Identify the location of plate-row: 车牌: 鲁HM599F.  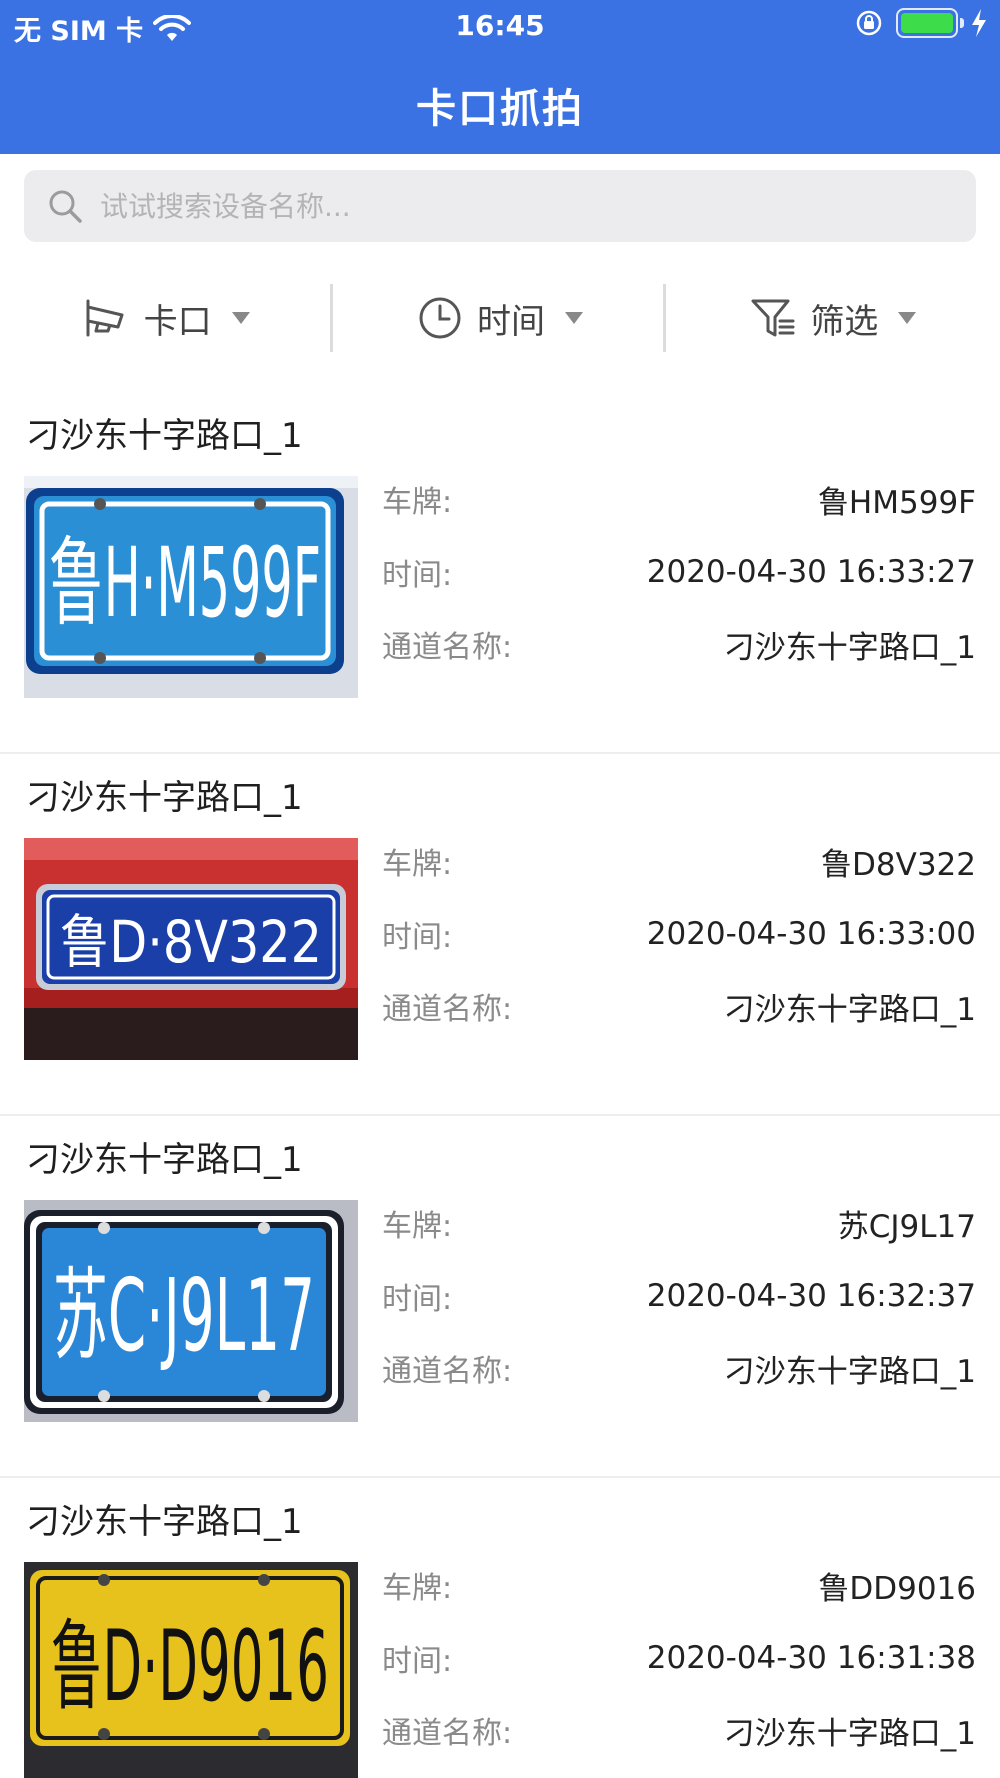
(679, 499).